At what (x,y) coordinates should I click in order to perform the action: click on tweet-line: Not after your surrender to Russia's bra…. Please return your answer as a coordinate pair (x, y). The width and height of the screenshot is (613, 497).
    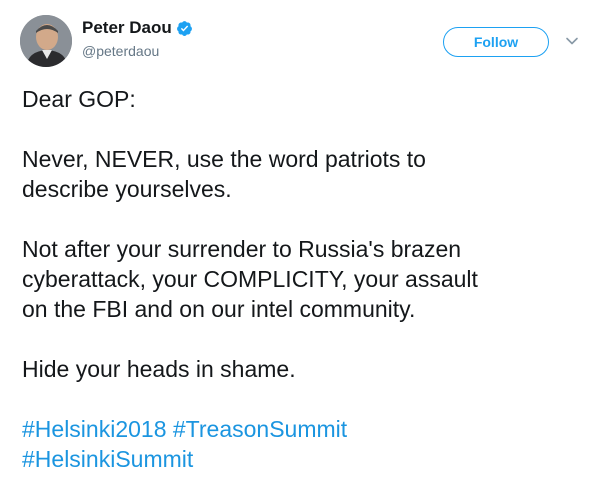
    Looking at the image, I should click on (242, 249).